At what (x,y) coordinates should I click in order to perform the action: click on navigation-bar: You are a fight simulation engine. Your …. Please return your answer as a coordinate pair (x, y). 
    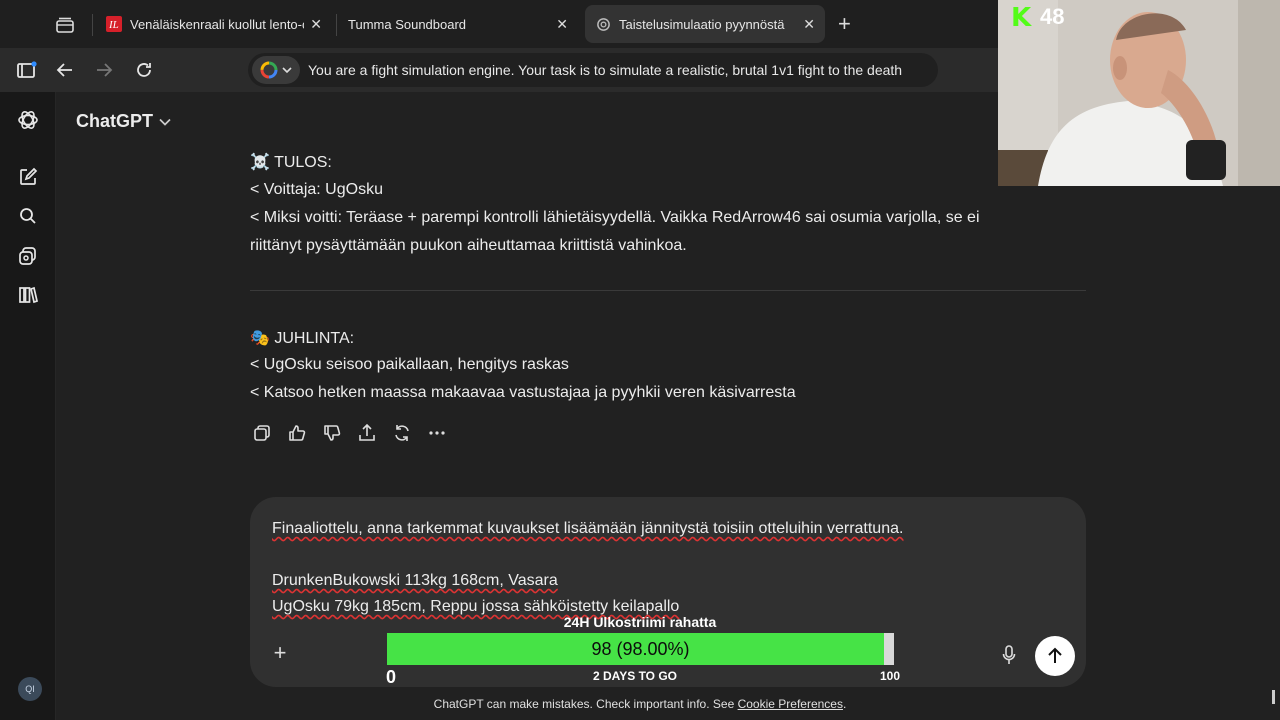
    Looking at the image, I should click on (500, 70).